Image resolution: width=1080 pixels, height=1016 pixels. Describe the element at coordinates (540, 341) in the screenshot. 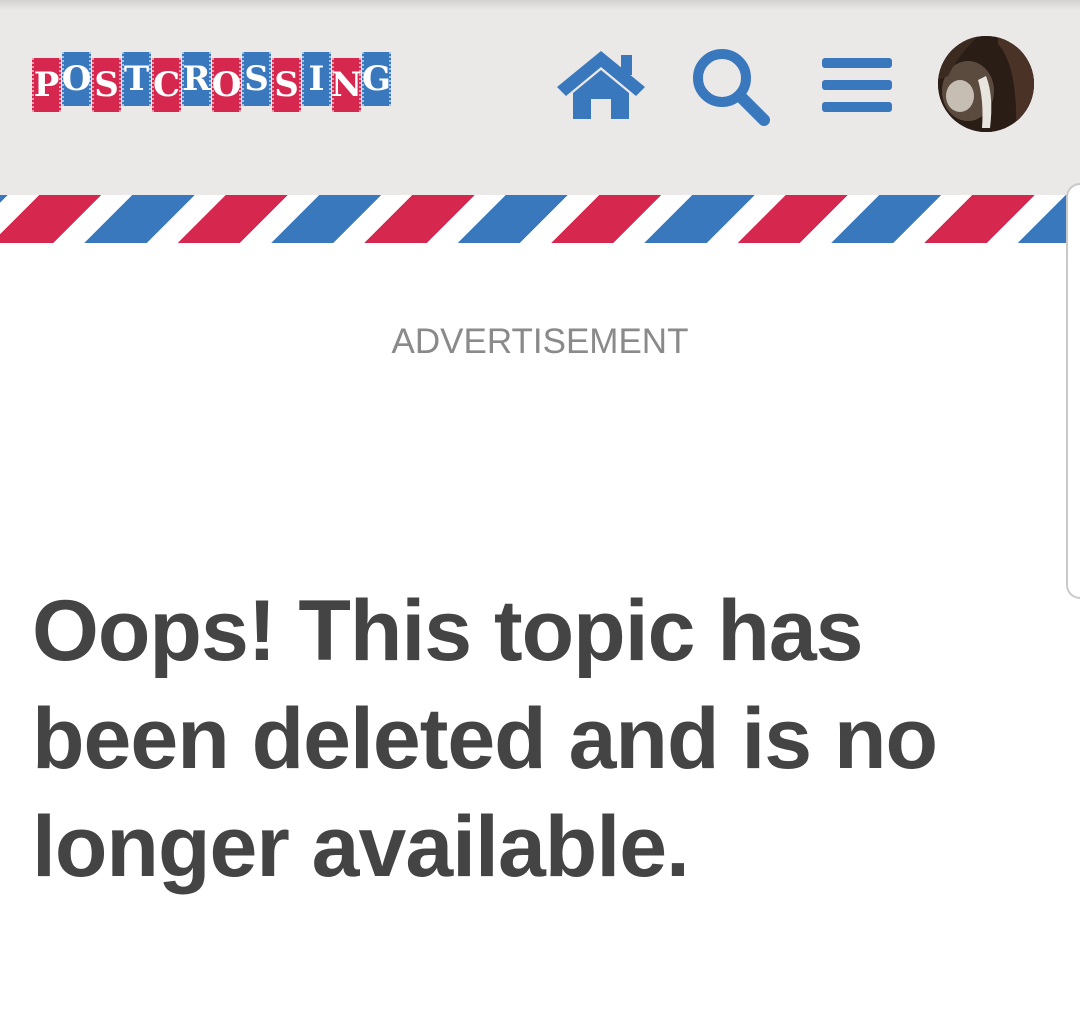

I see `advertisement-label: ADVERTISEMENT` at that location.